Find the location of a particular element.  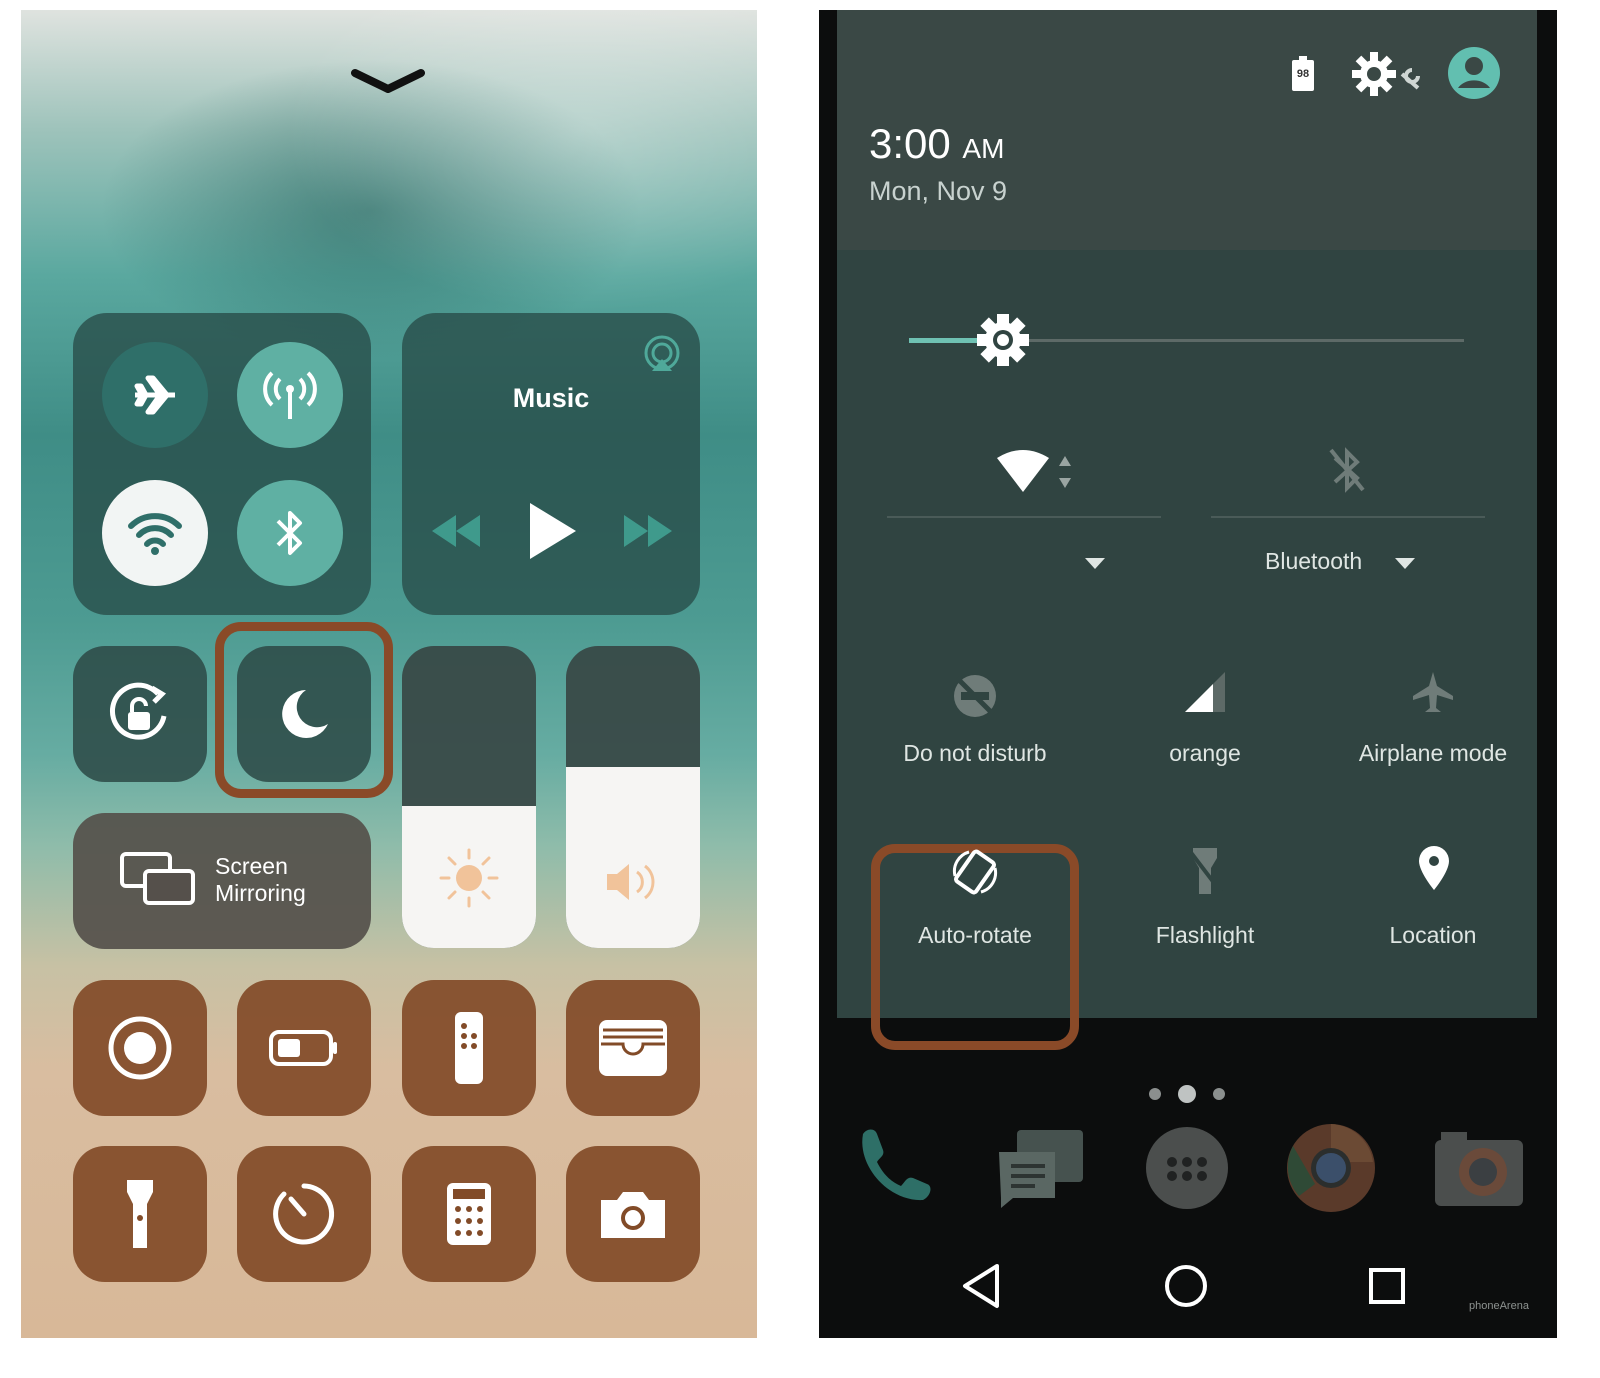

fast-forward-icon is located at coordinates (648, 531).